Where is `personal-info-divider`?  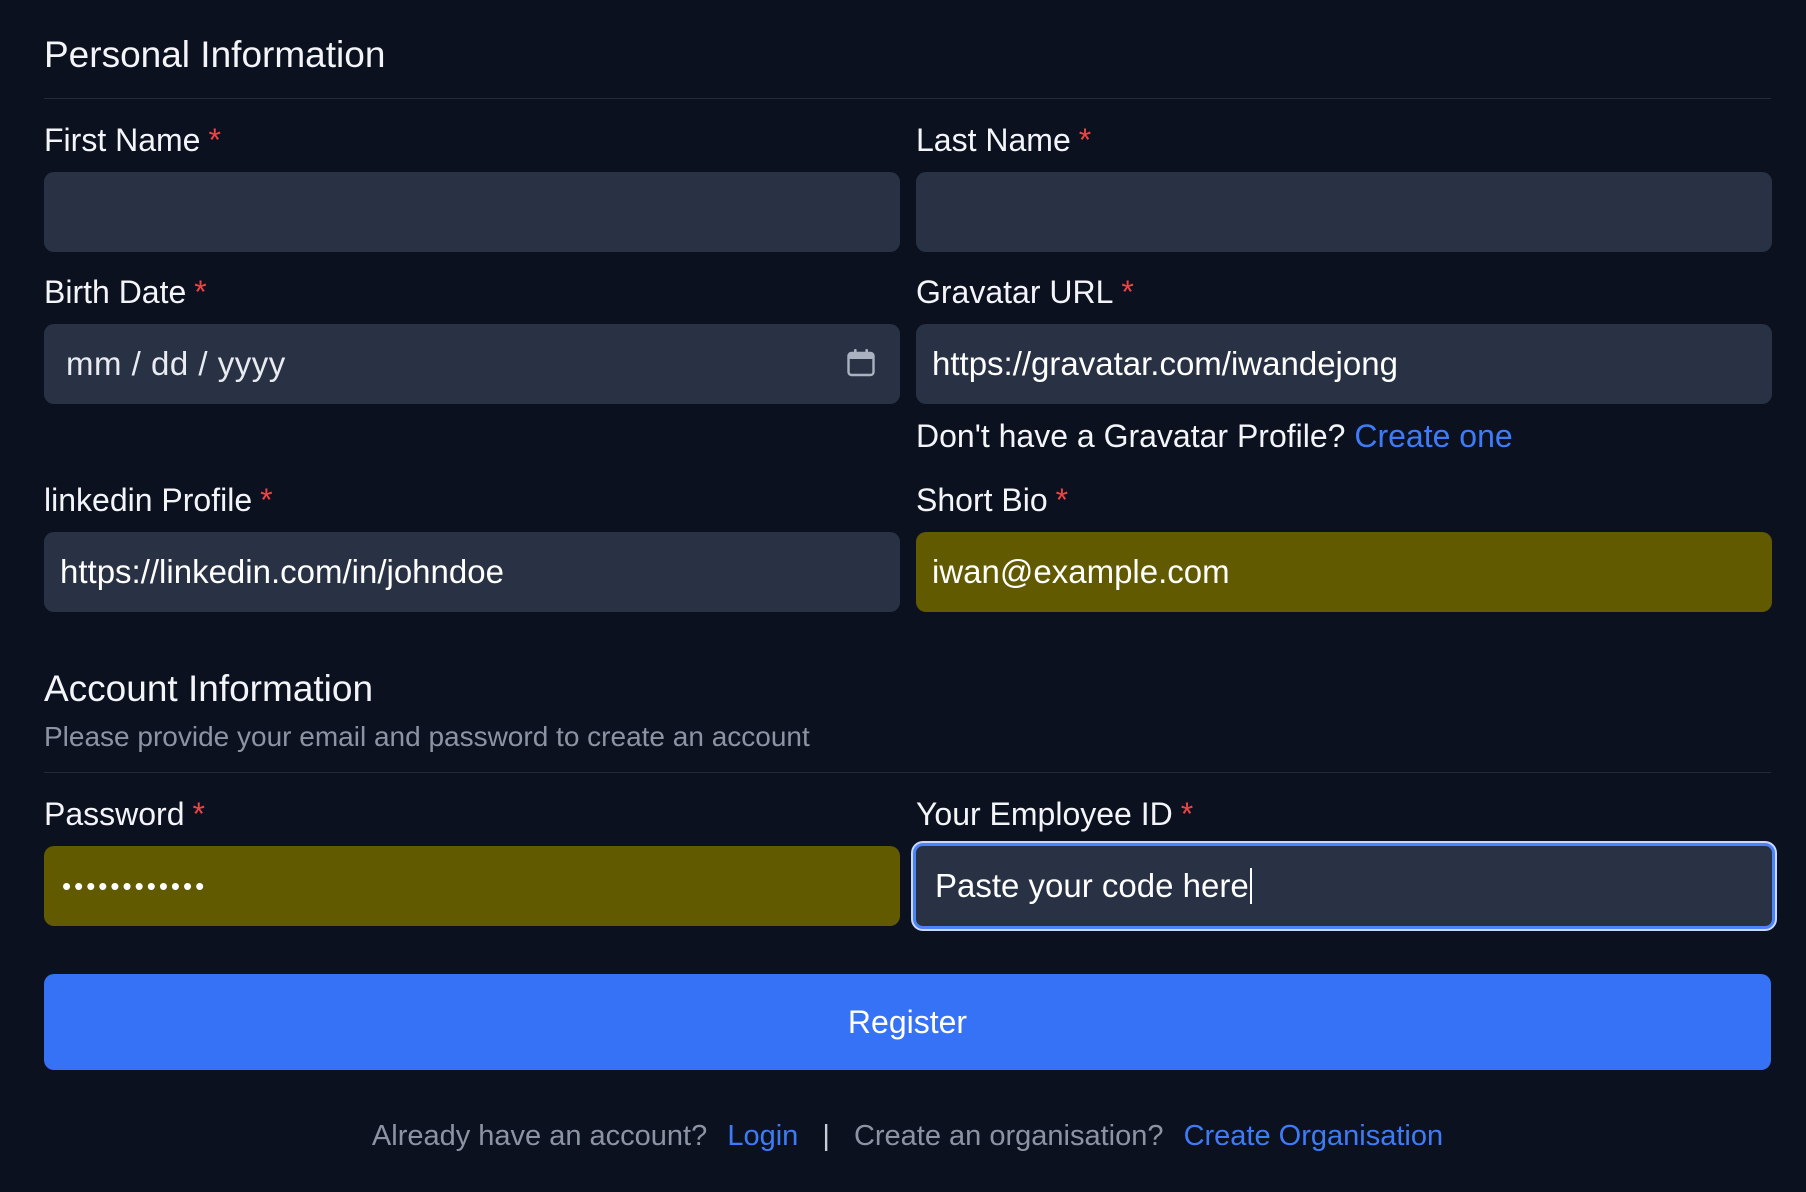 personal-info-divider is located at coordinates (907, 98).